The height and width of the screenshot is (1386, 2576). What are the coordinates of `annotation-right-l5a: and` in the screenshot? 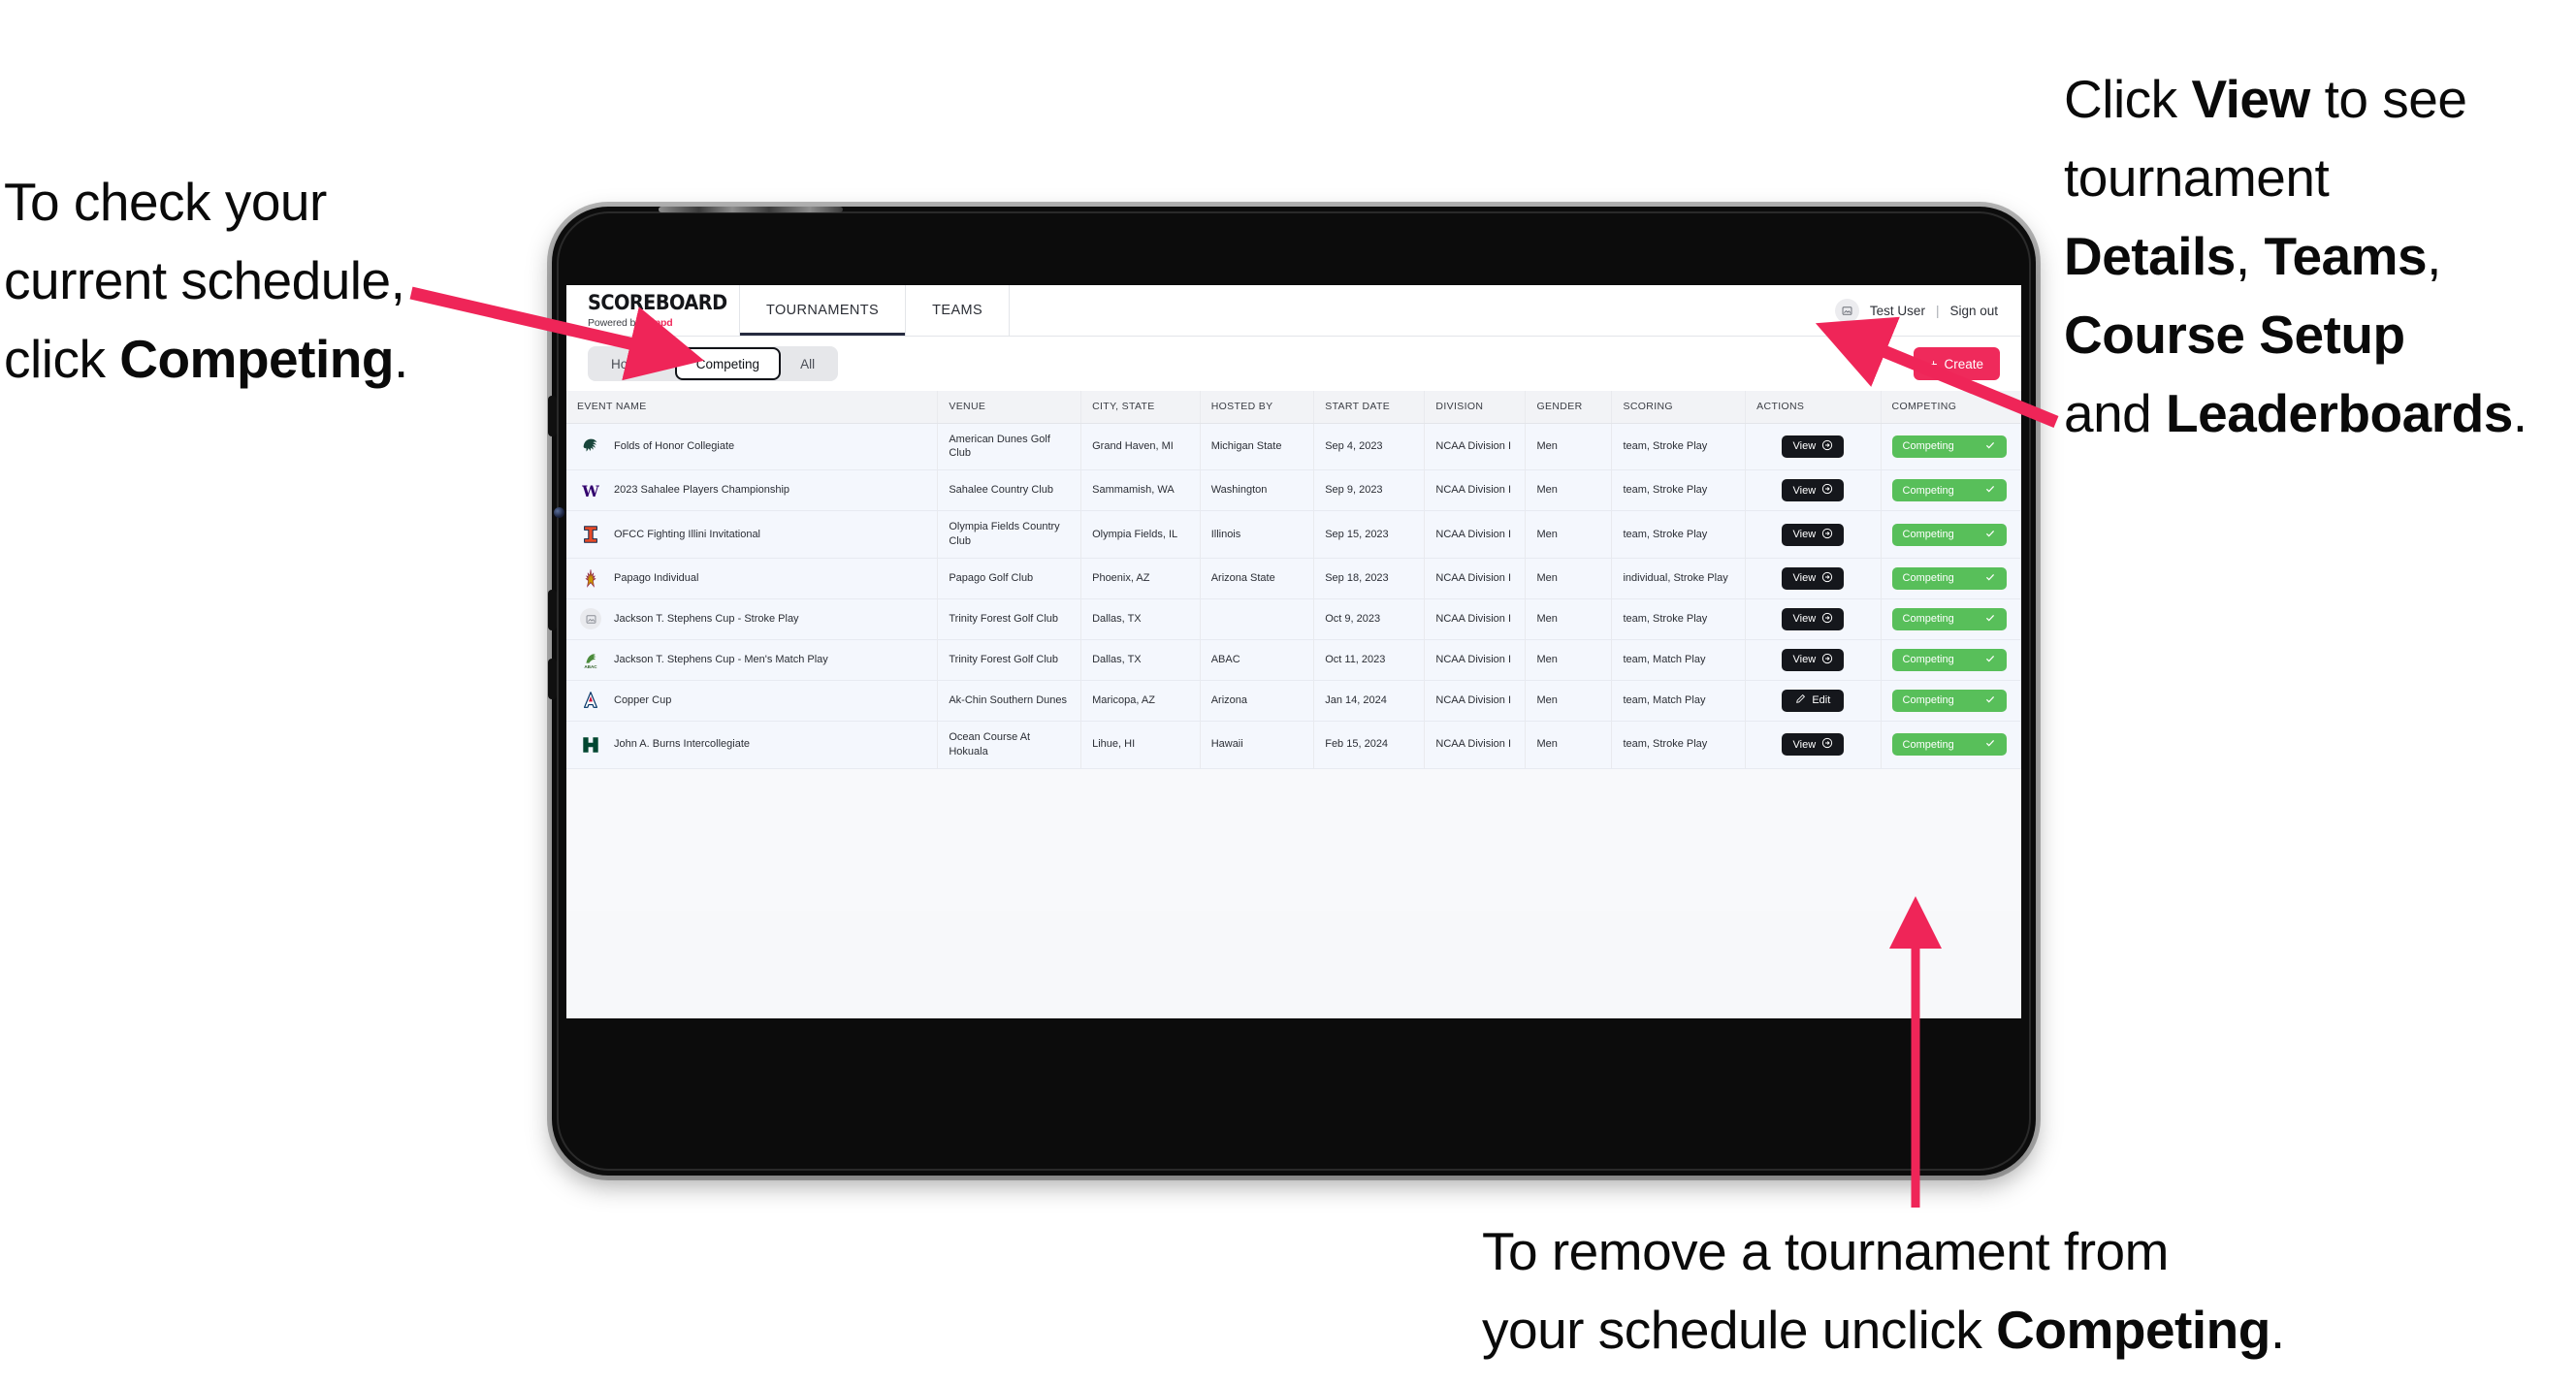 It's located at (2115, 413).